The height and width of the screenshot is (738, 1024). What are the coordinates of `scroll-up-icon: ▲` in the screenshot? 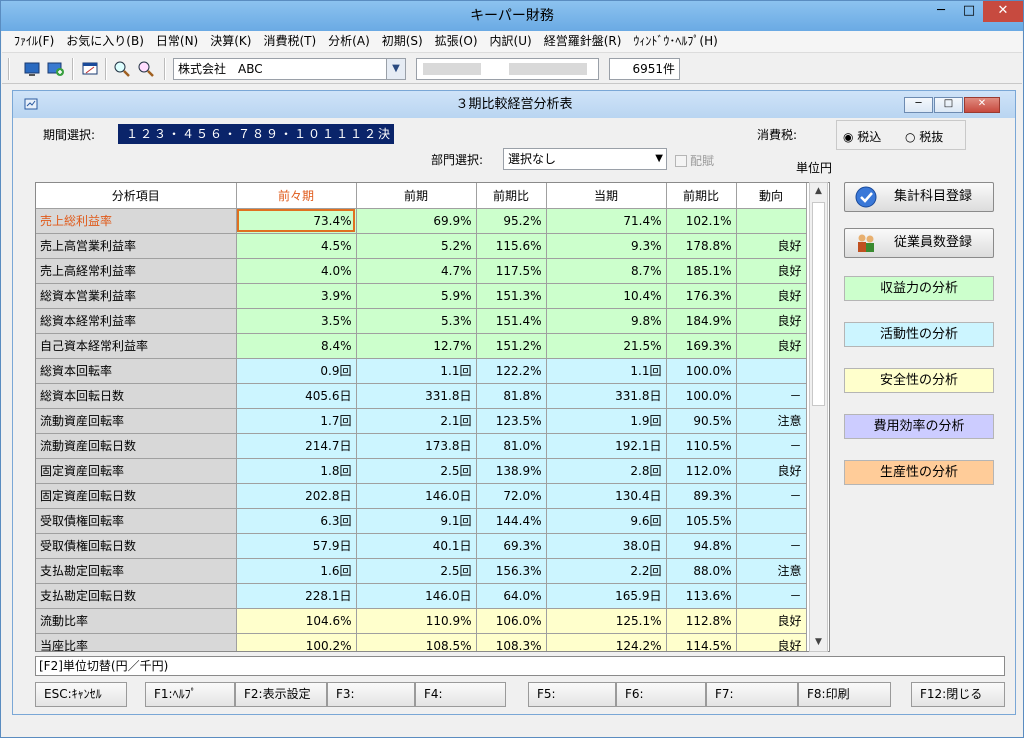 It's located at (818, 191).